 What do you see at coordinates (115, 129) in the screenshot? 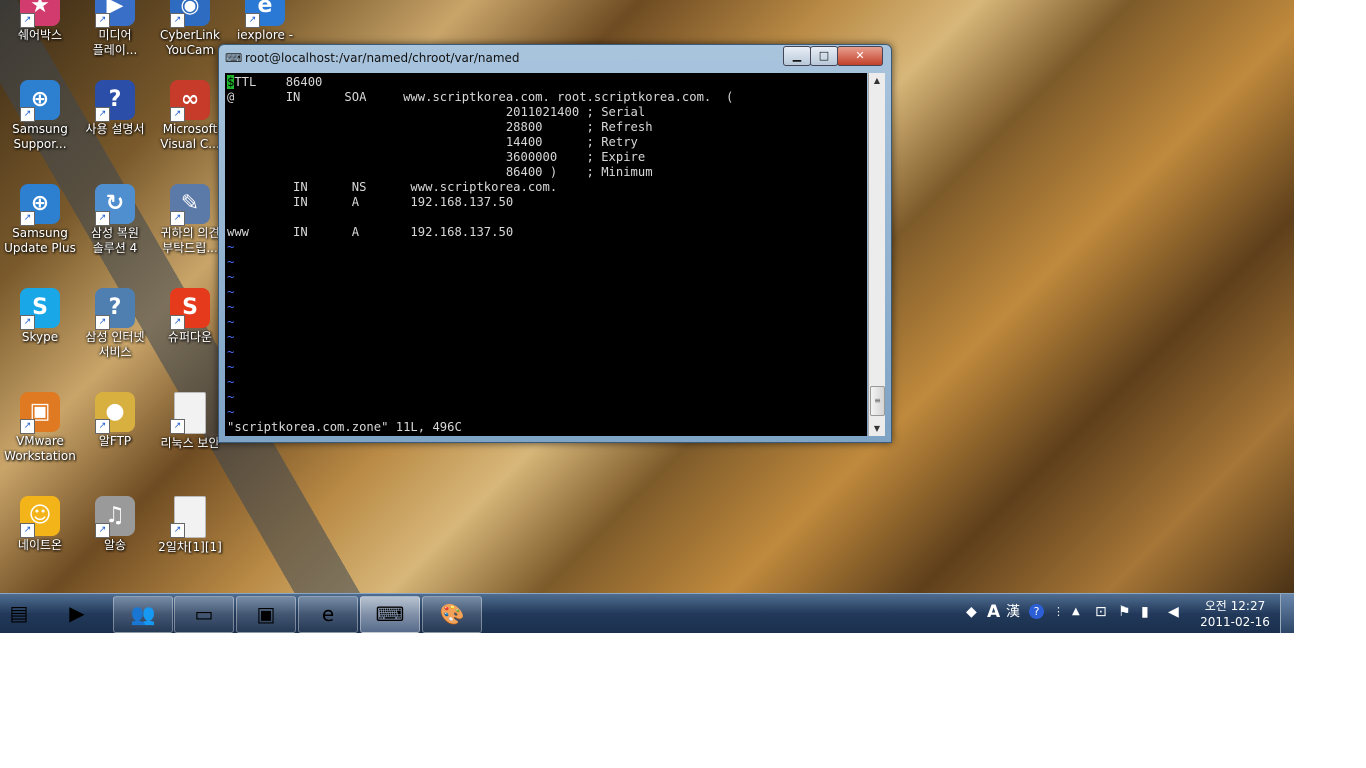
I see `desktop-icon-label: 사용 설명서` at bounding box center [115, 129].